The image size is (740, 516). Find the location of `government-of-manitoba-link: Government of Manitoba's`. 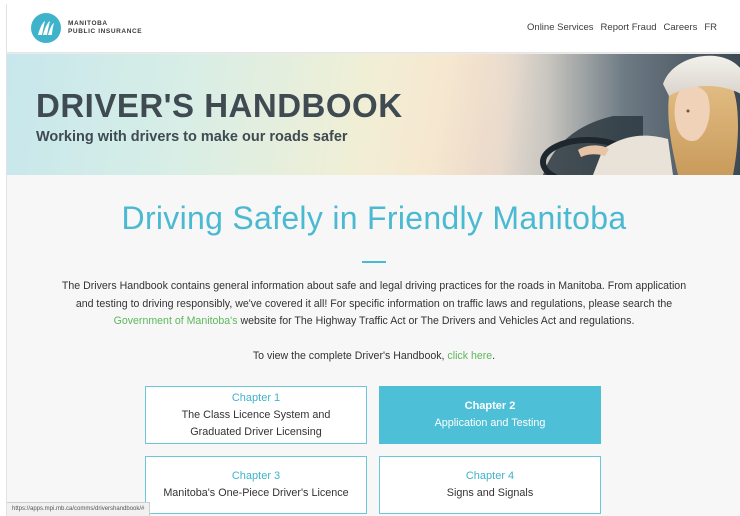

government-of-manitoba-link: Government of Manitoba's is located at coordinates (176, 321).